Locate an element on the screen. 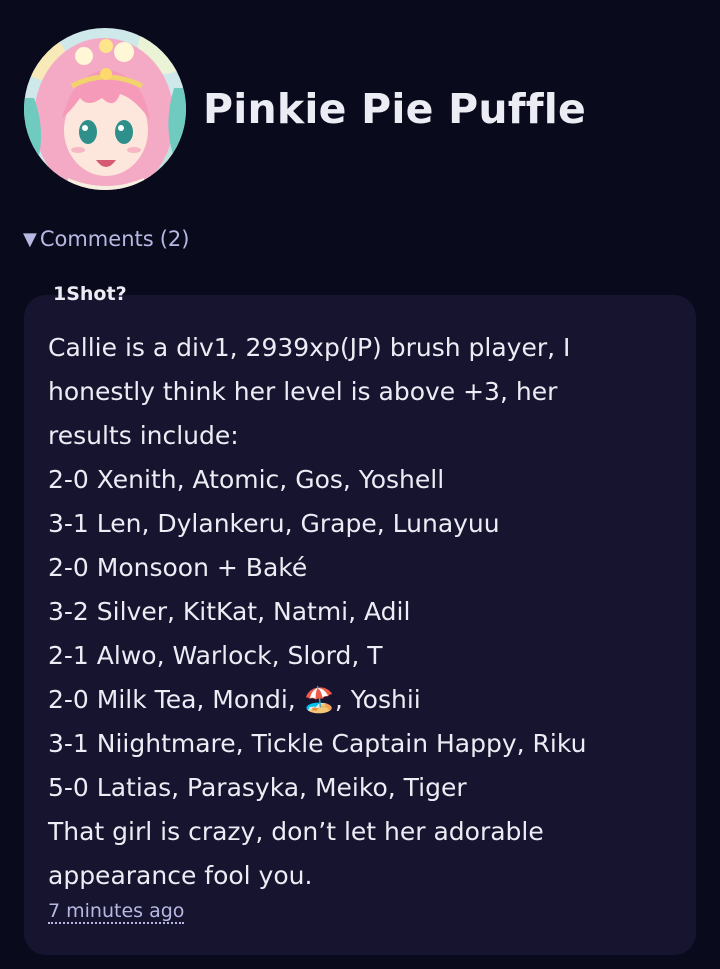 This screenshot has height=969, width=720. comment-author: 1Shot? is located at coordinates (90, 294).